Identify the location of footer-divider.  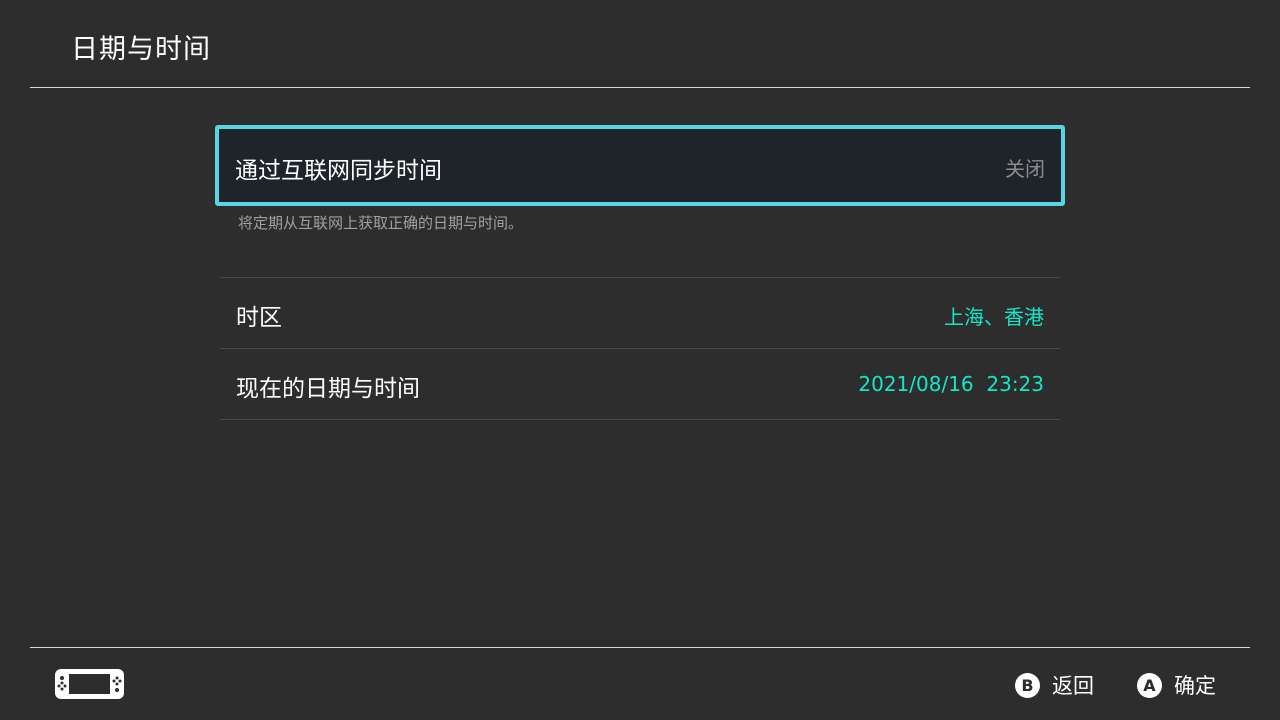
(640, 647).